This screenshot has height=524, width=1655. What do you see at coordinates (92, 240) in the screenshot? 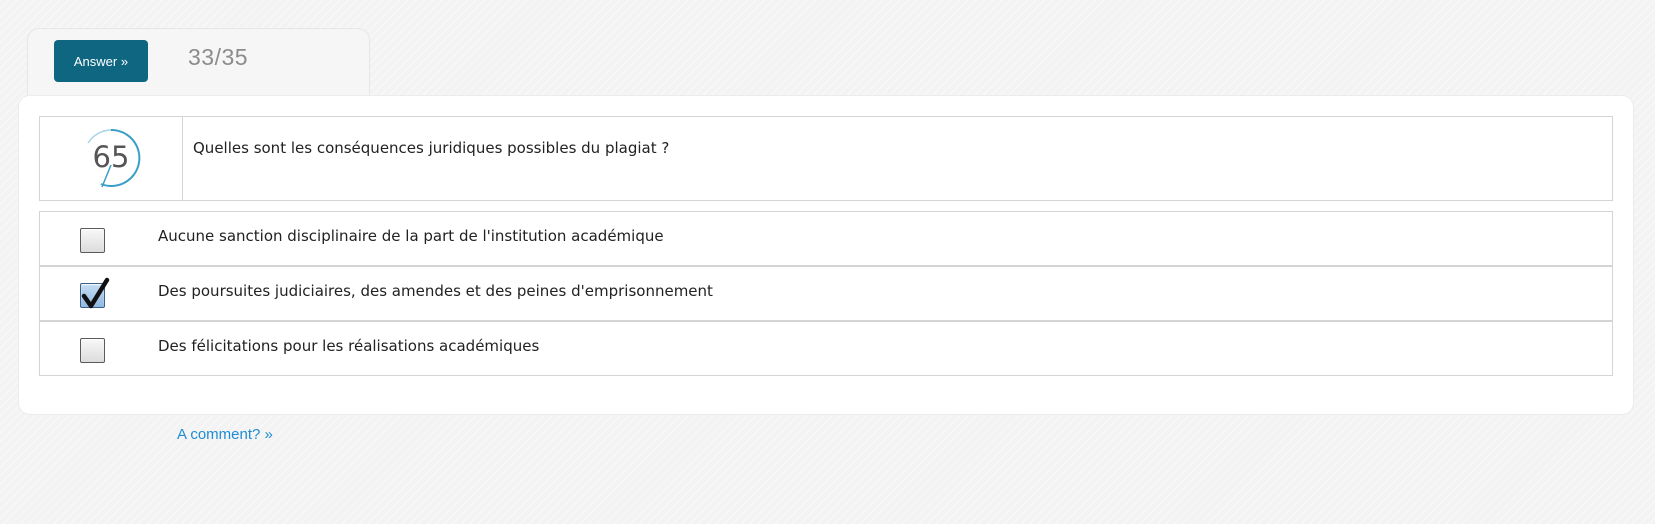
I see `option-1-checkbox` at bounding box center [92, 240].